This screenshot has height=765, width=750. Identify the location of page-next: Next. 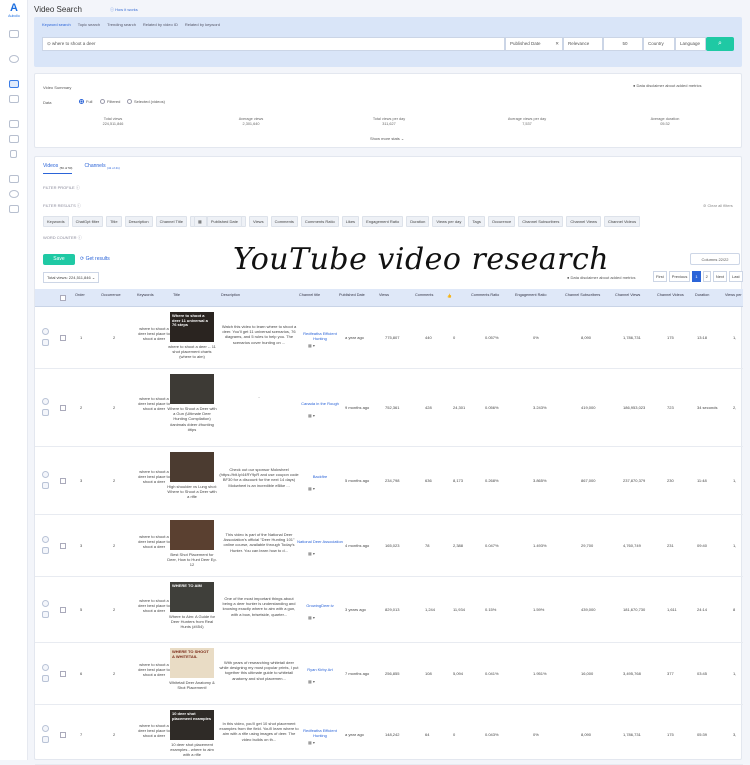
(720, 276).